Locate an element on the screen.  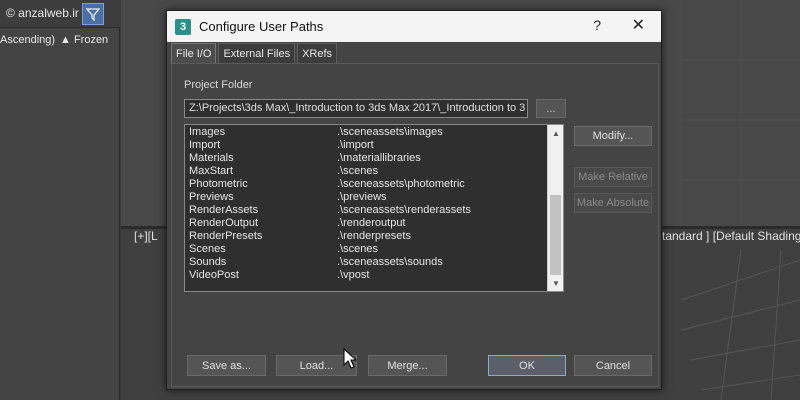
path-category-name: Images is located at coordinates (207, 132).